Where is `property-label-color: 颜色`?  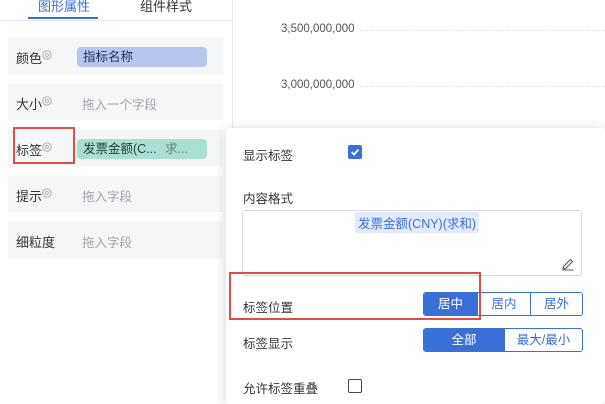
property-label-color: 颜色 is located at coordinates (29, 58).